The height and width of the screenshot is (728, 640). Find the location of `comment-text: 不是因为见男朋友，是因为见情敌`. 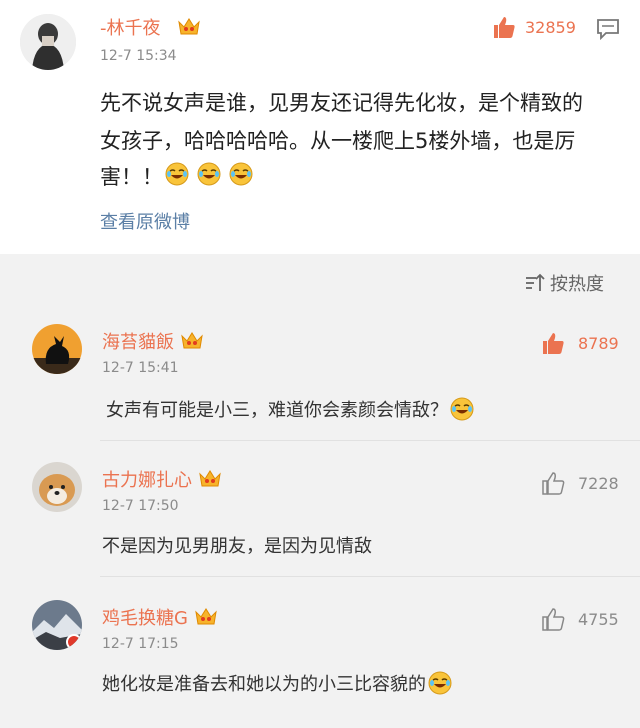

comment-text: 不是因为见男朋友，是因为见情敌 is located at coordinates (237, 546).